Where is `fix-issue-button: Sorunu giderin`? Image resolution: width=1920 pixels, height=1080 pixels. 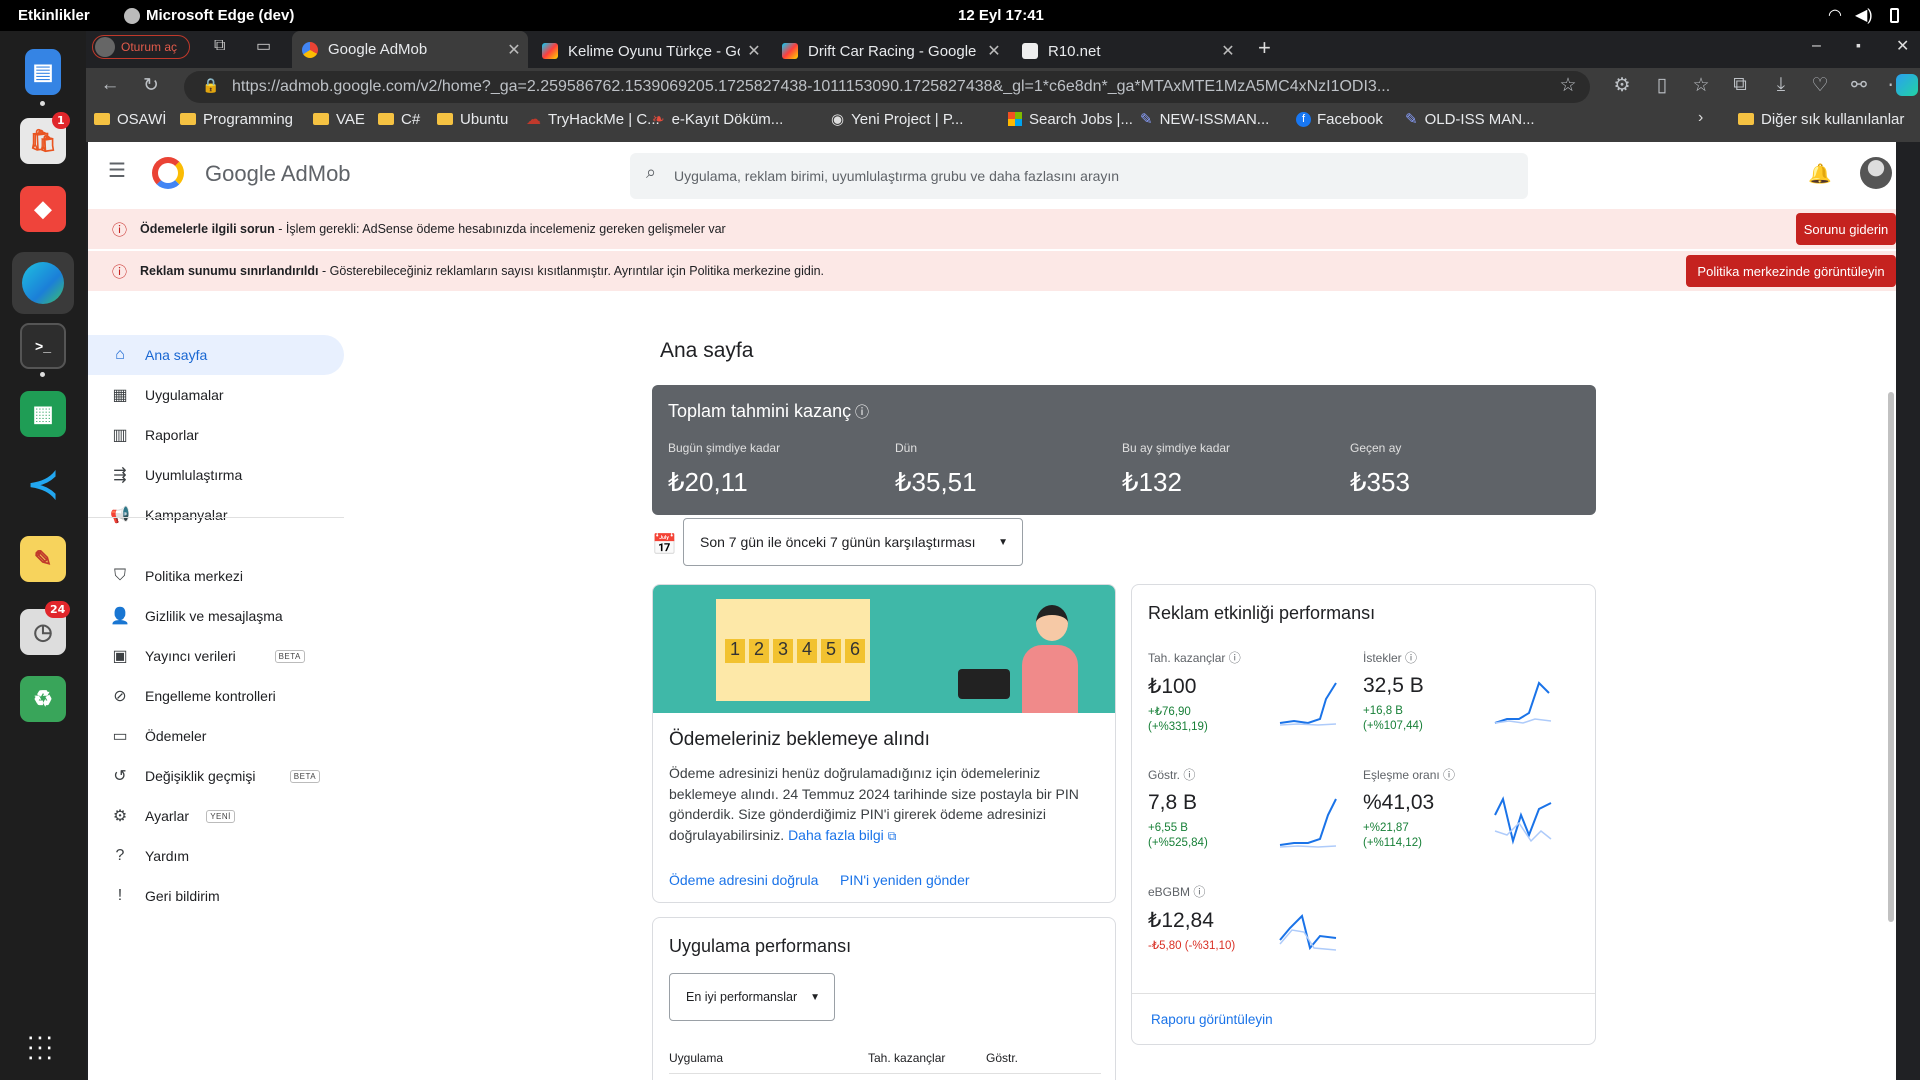 fix-issue-button: Sorunu giderin is located at coordinates (1846, 229).